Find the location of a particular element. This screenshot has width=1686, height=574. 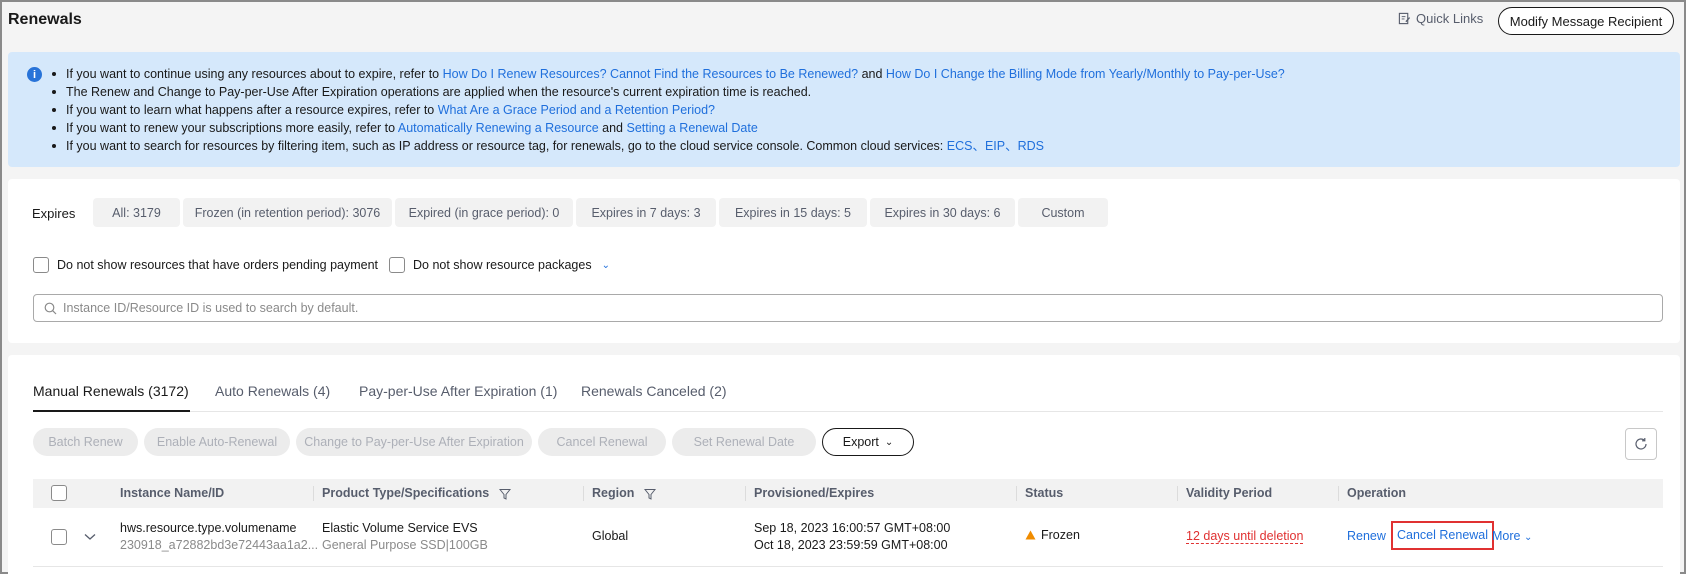

column-header-operation: Operation is located at coordinates (1377, 493).